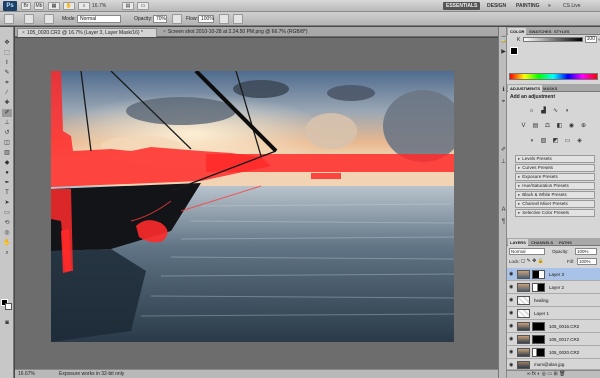 This screenshot has height=378, width=600. What do you see at coordinates (531, 141) in the screenshot?
I see `invert-icon: ◑` at bounding box center [531, 141].